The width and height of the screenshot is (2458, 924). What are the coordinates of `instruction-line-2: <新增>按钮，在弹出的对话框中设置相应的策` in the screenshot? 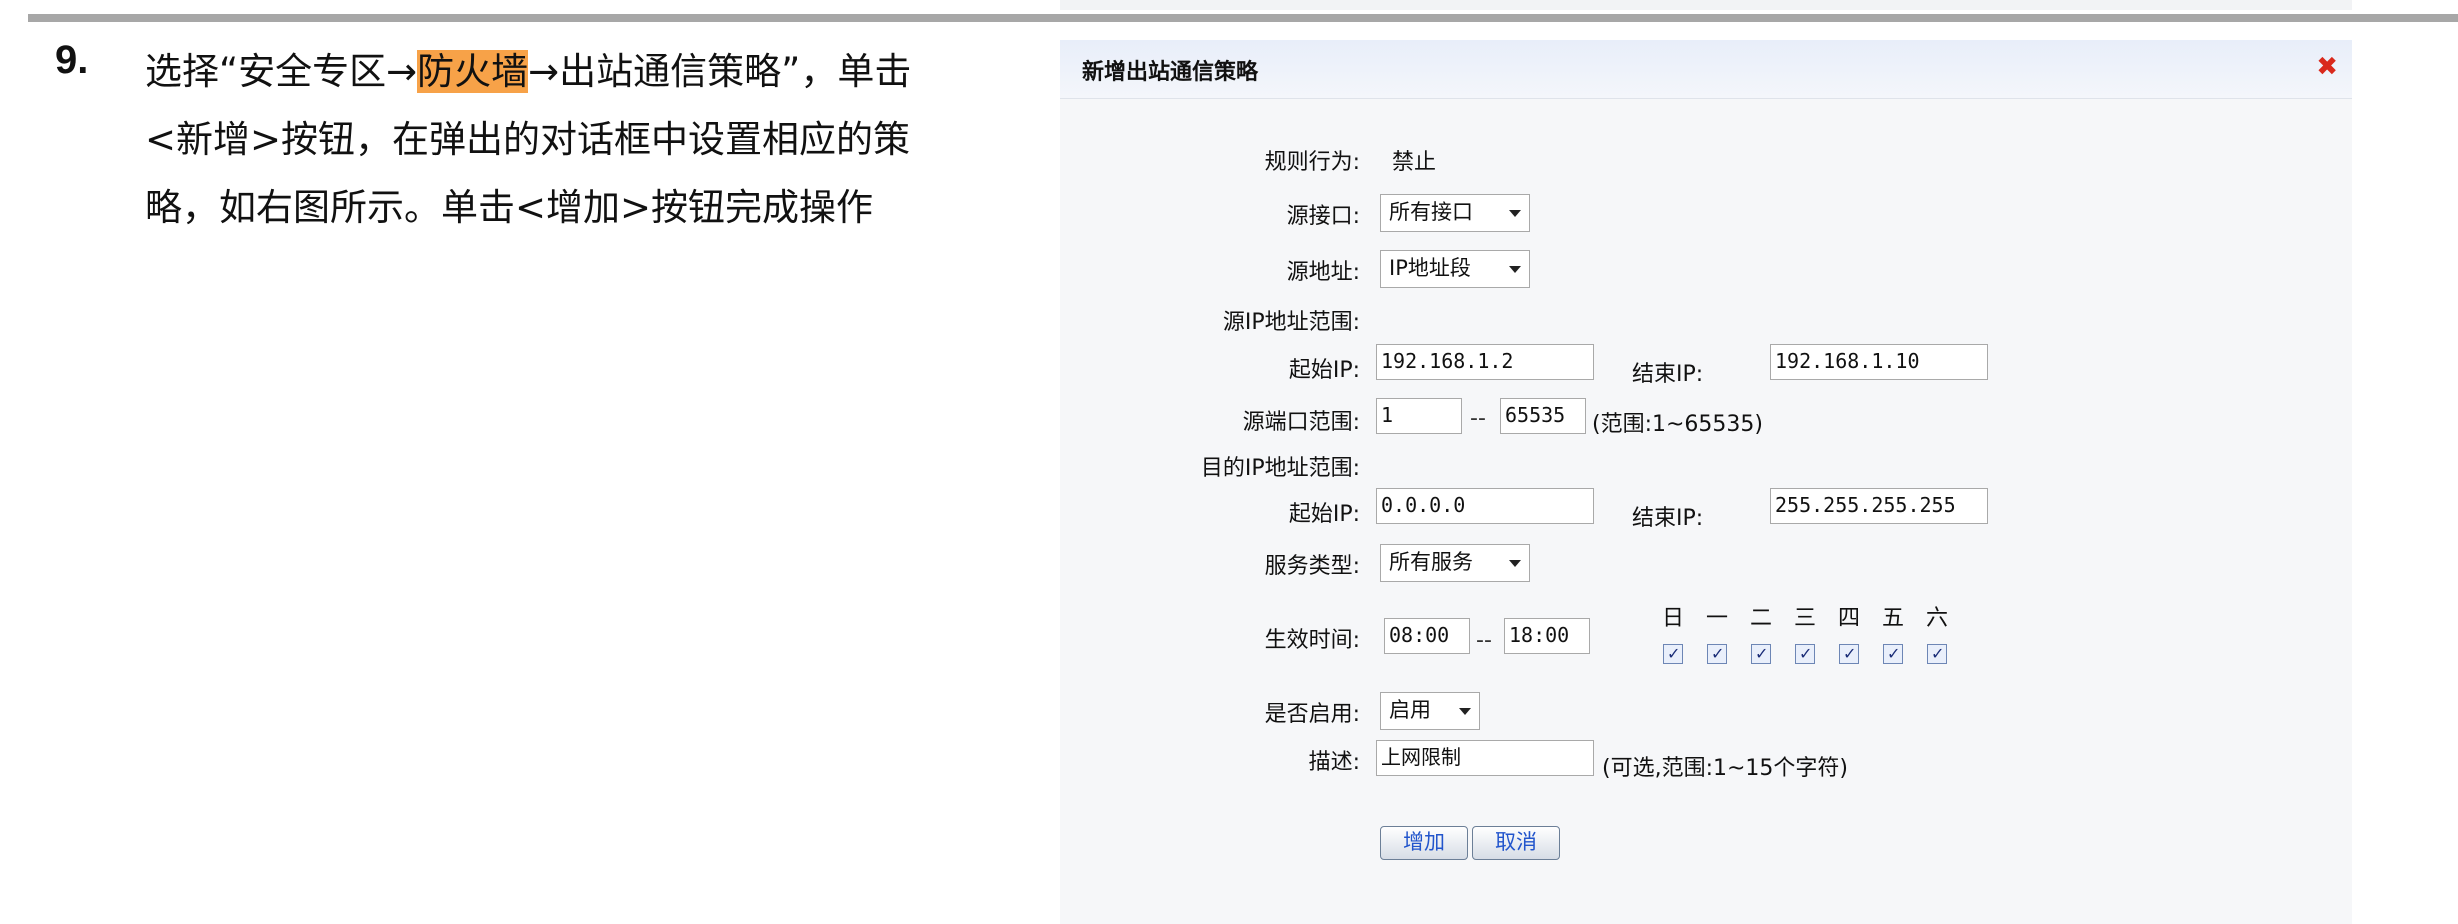 It's located at (528, 139).